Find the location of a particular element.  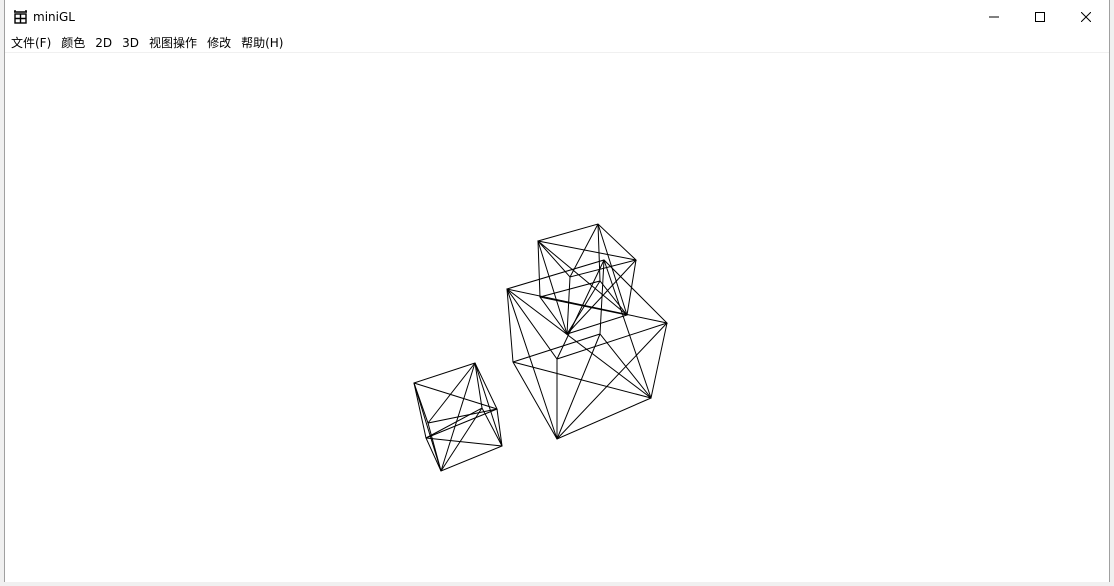

window-title: miniGL is located at coordinates (54, 17).